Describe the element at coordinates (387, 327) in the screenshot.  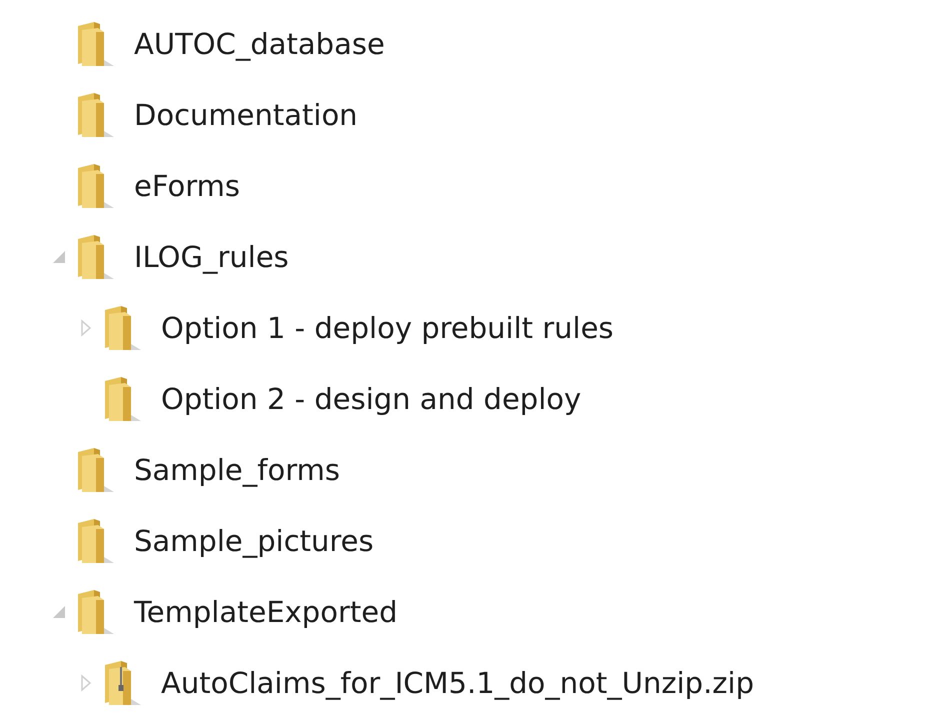
I see `tree-item: Option 1 - deploy prebuilt rules` at that location.